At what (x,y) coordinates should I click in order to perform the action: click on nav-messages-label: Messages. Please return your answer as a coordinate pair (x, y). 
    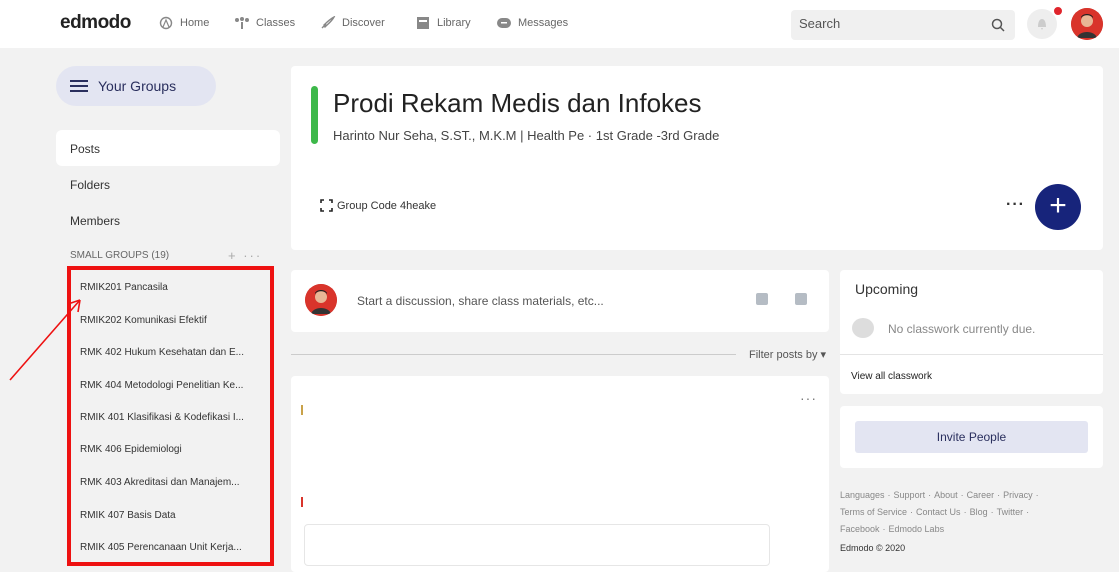
    Looking at the image, I should click on (543, 23).